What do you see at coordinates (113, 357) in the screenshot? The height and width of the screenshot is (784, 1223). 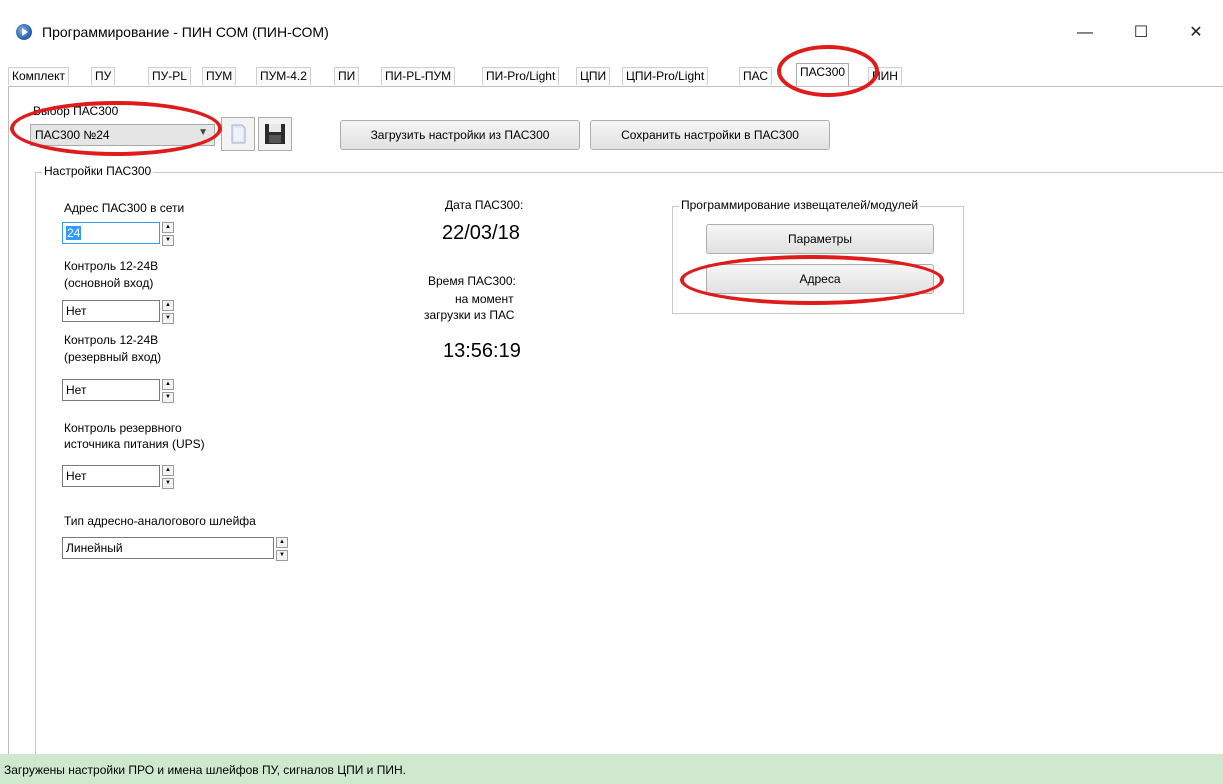 I see `control-reserve-label-2: (резервный вход)` at bounding box center [113, 357].